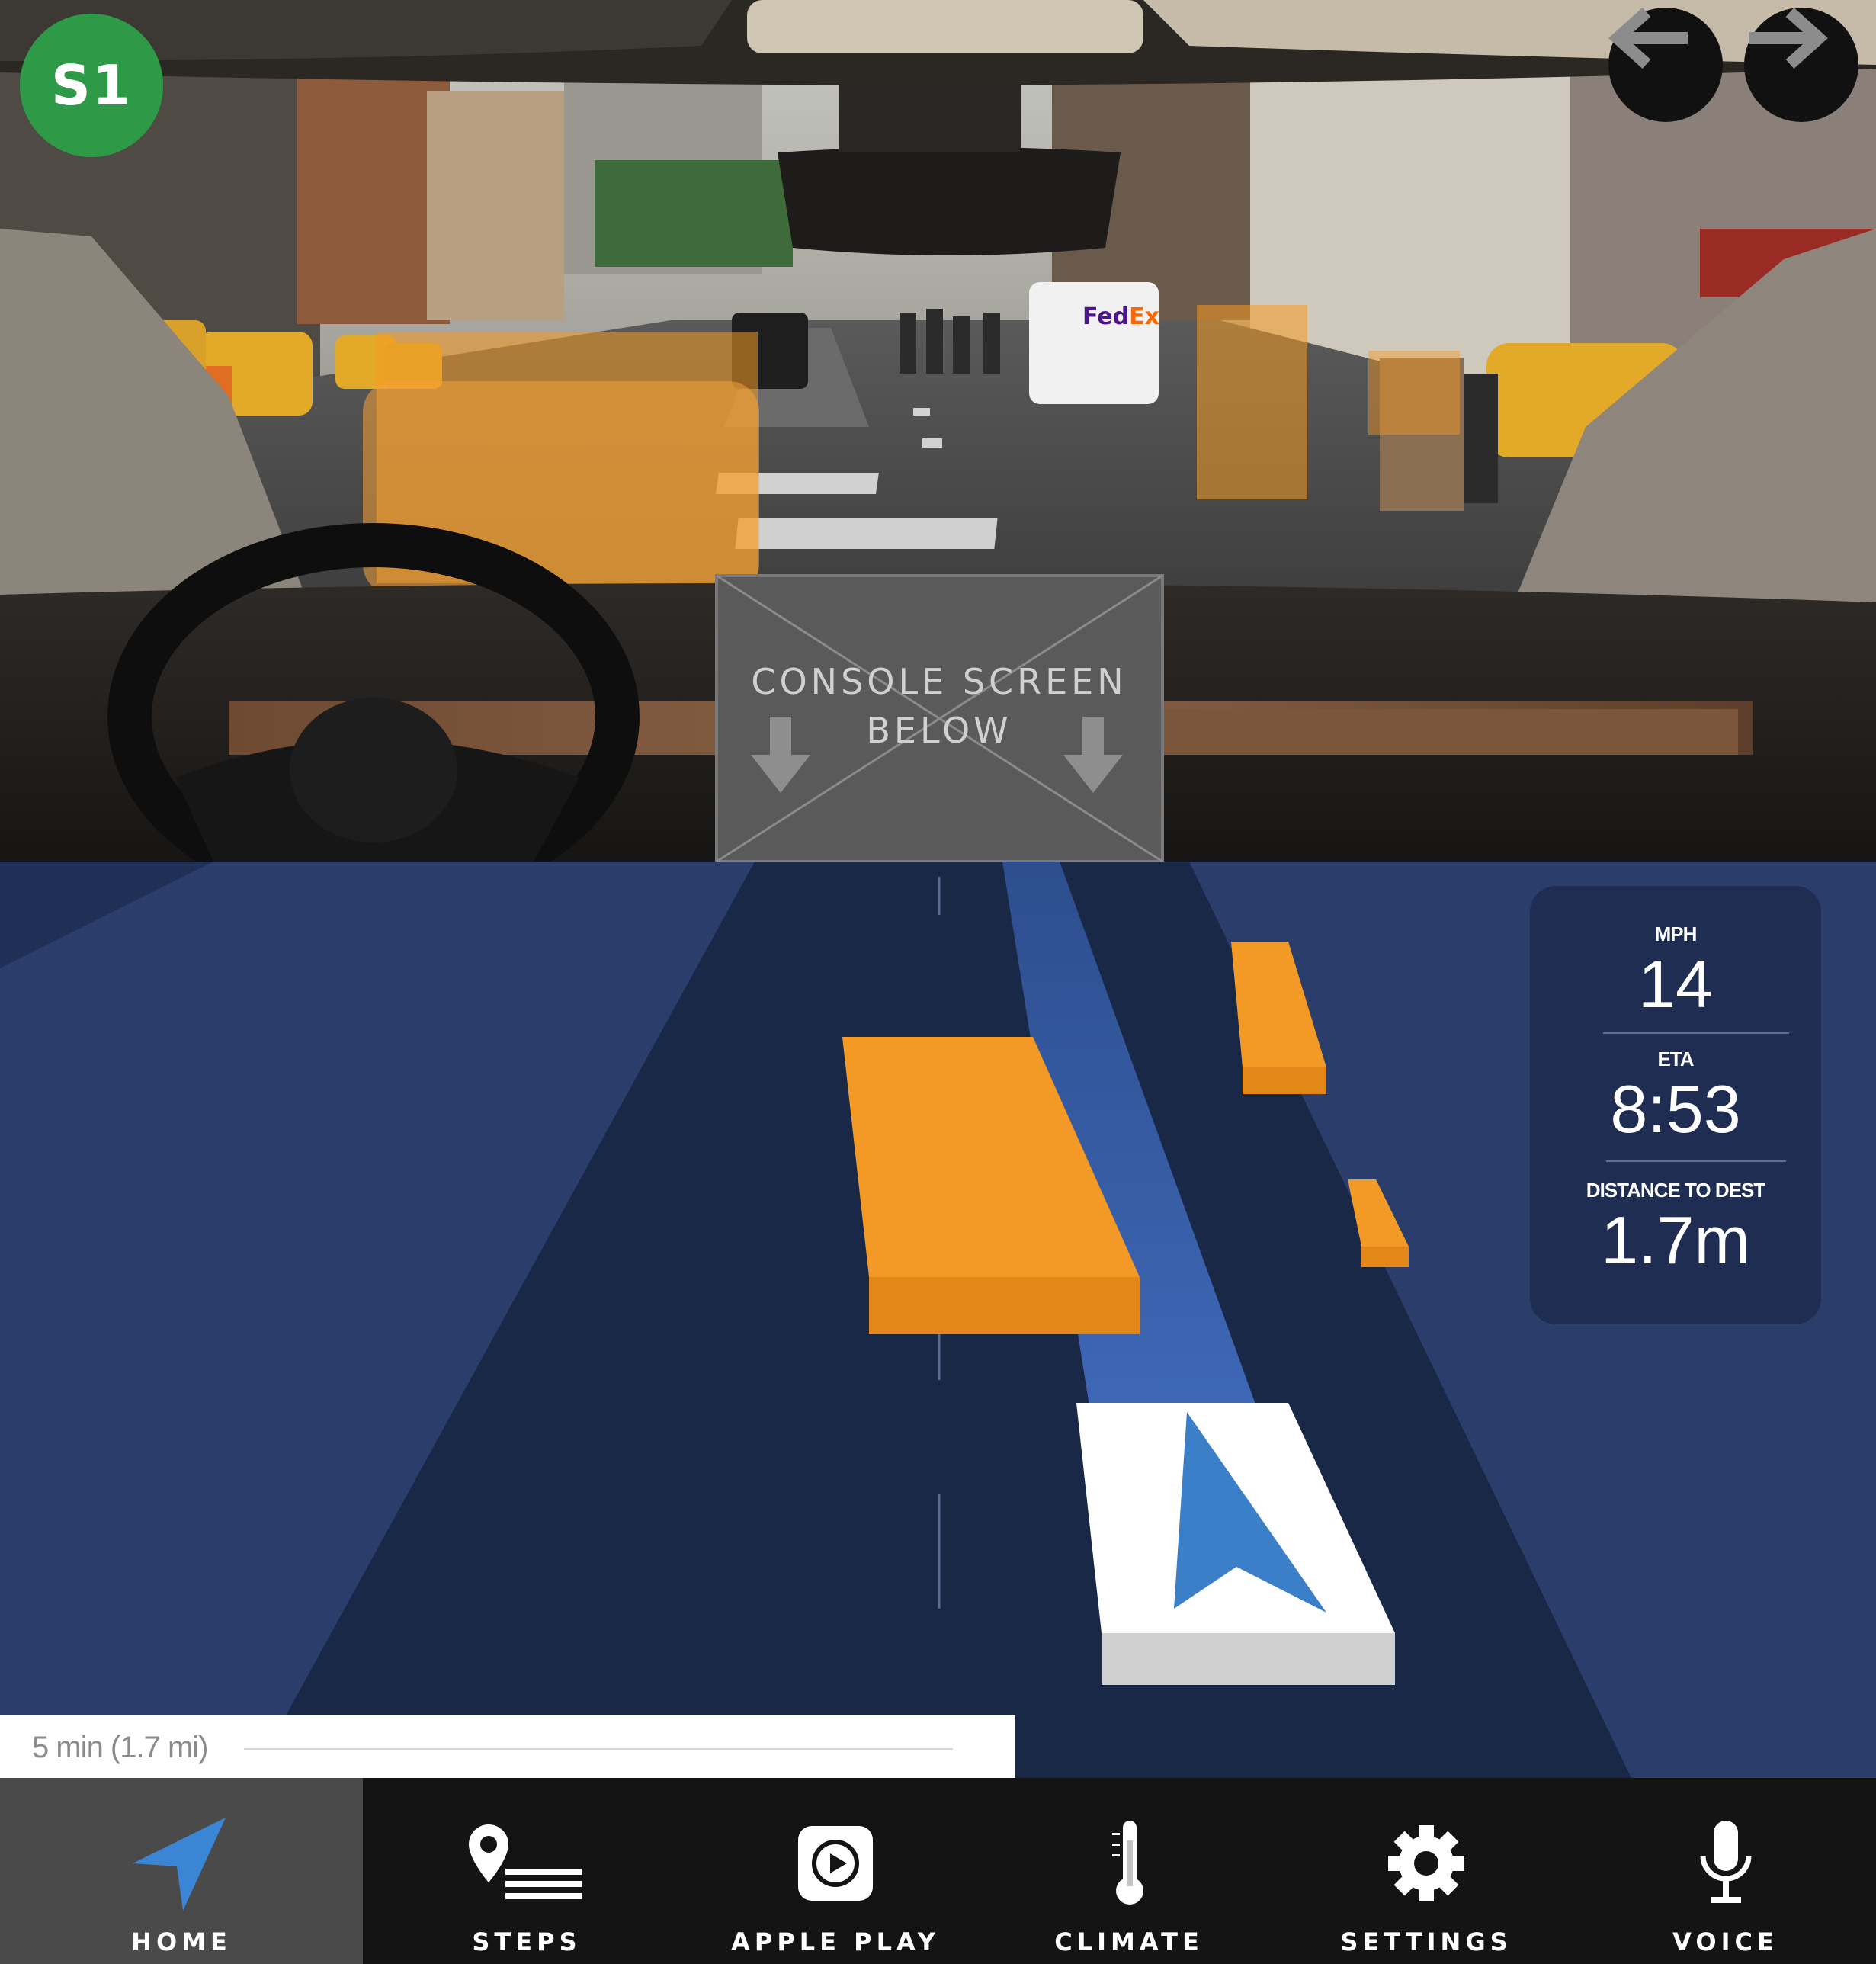 This screenshot has height=1964, width=1876. What do you see at coordinates (1675, 1109) in the screenshot?
I see `eta-value: 8:53` at bounding box center [1675, 1109].